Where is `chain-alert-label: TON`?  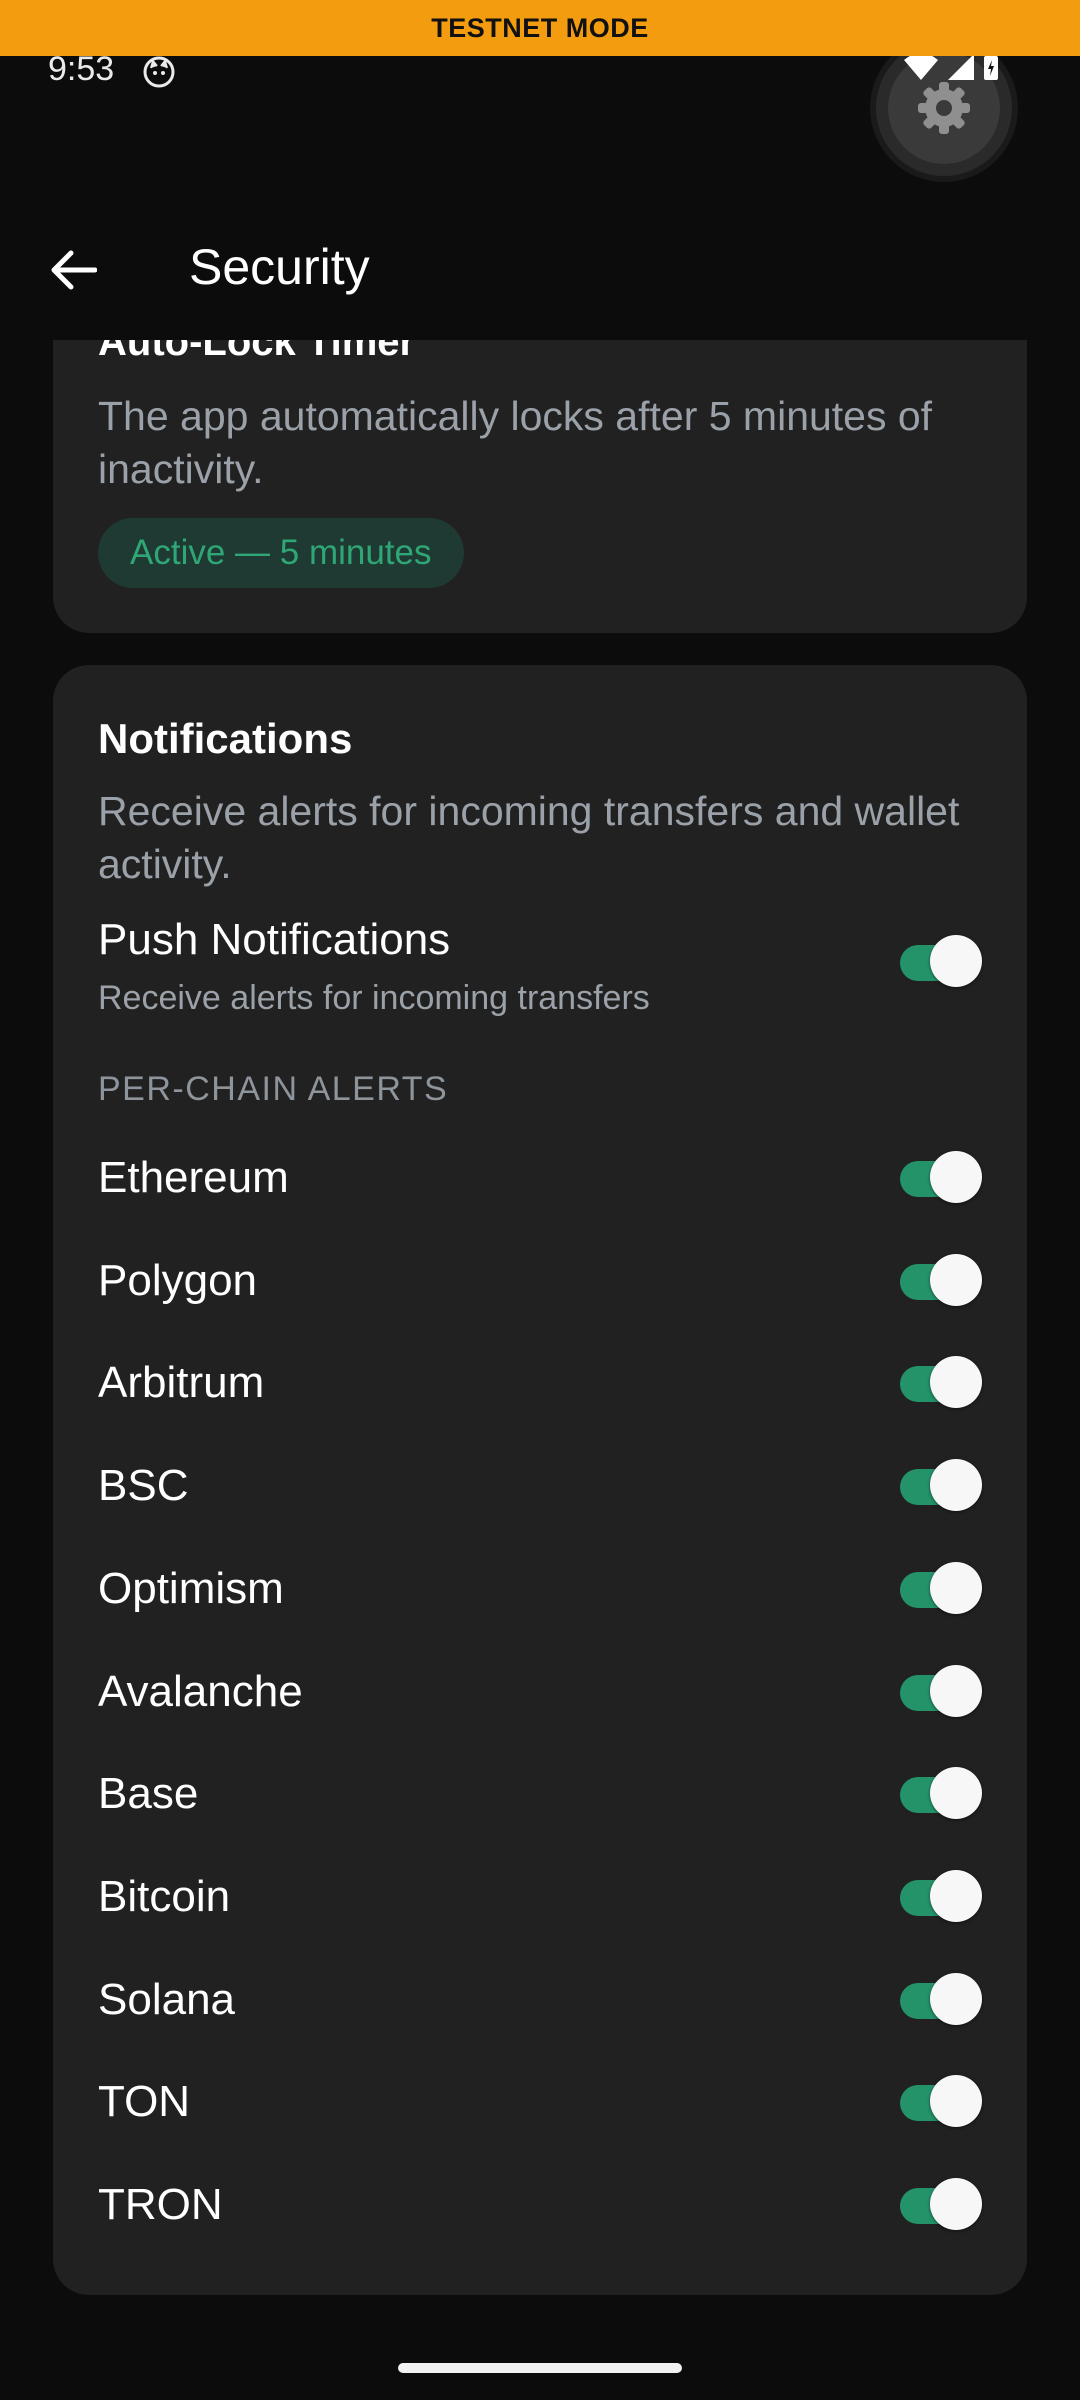 chain-alert-label: TON is located at coordinates (144, 2101).